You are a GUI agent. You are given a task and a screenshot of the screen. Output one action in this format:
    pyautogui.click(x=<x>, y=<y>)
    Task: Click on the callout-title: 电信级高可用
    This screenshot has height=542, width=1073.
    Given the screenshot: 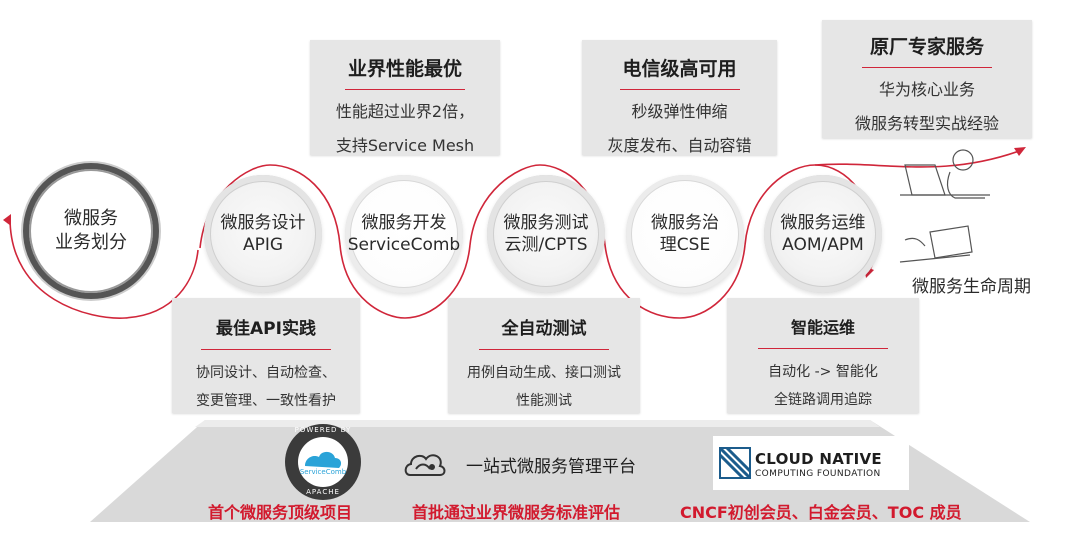 What is the action you would take?
    pyautogui.click(x=679, y=69)
    